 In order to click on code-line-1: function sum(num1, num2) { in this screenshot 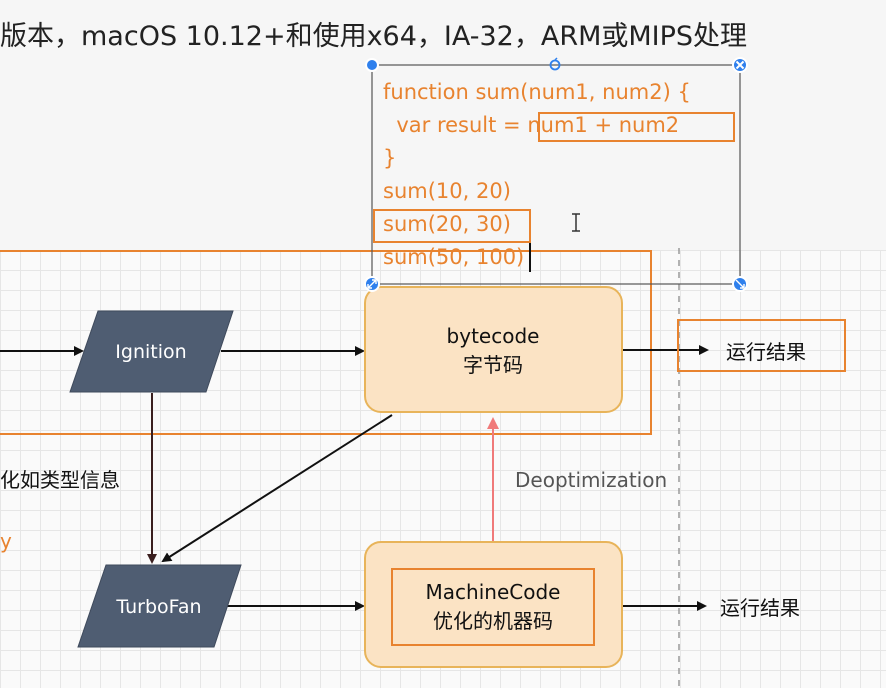, I will do `click(537, 92)`.